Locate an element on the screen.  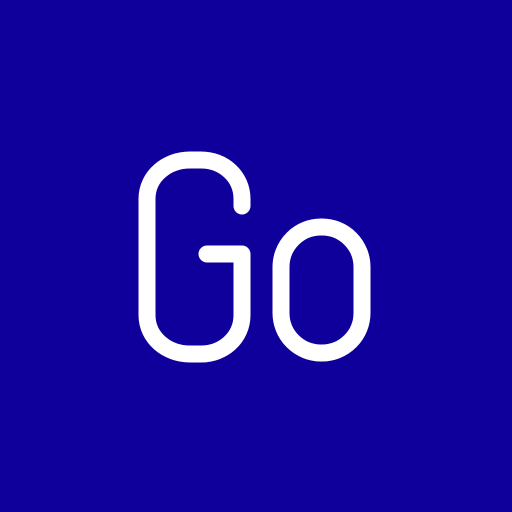
letter-g is located at coordinates (194, 257).